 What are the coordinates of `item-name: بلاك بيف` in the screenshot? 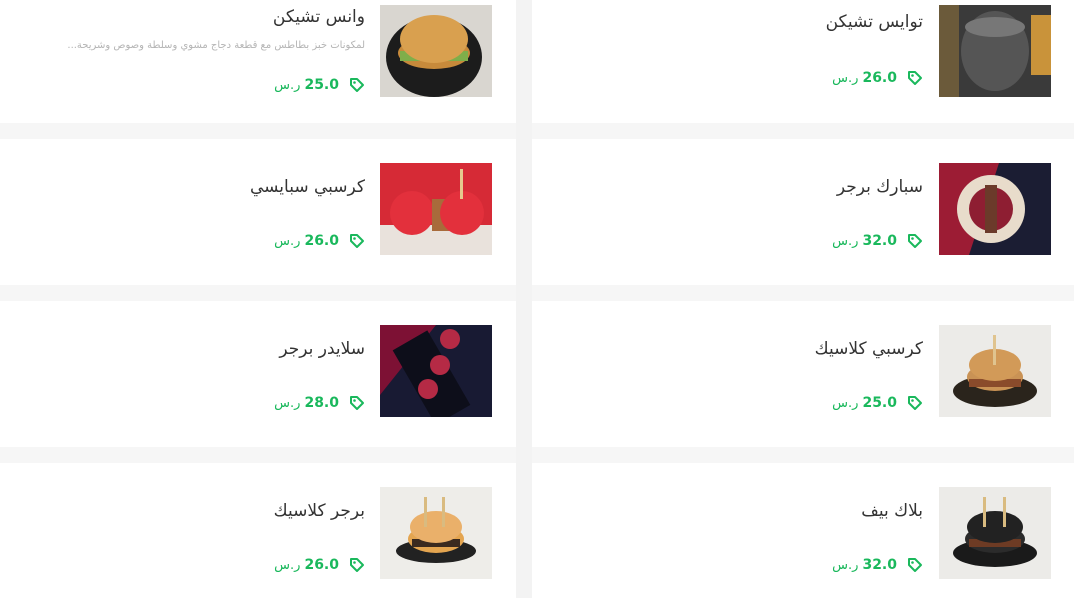 It's located at (892, 511).